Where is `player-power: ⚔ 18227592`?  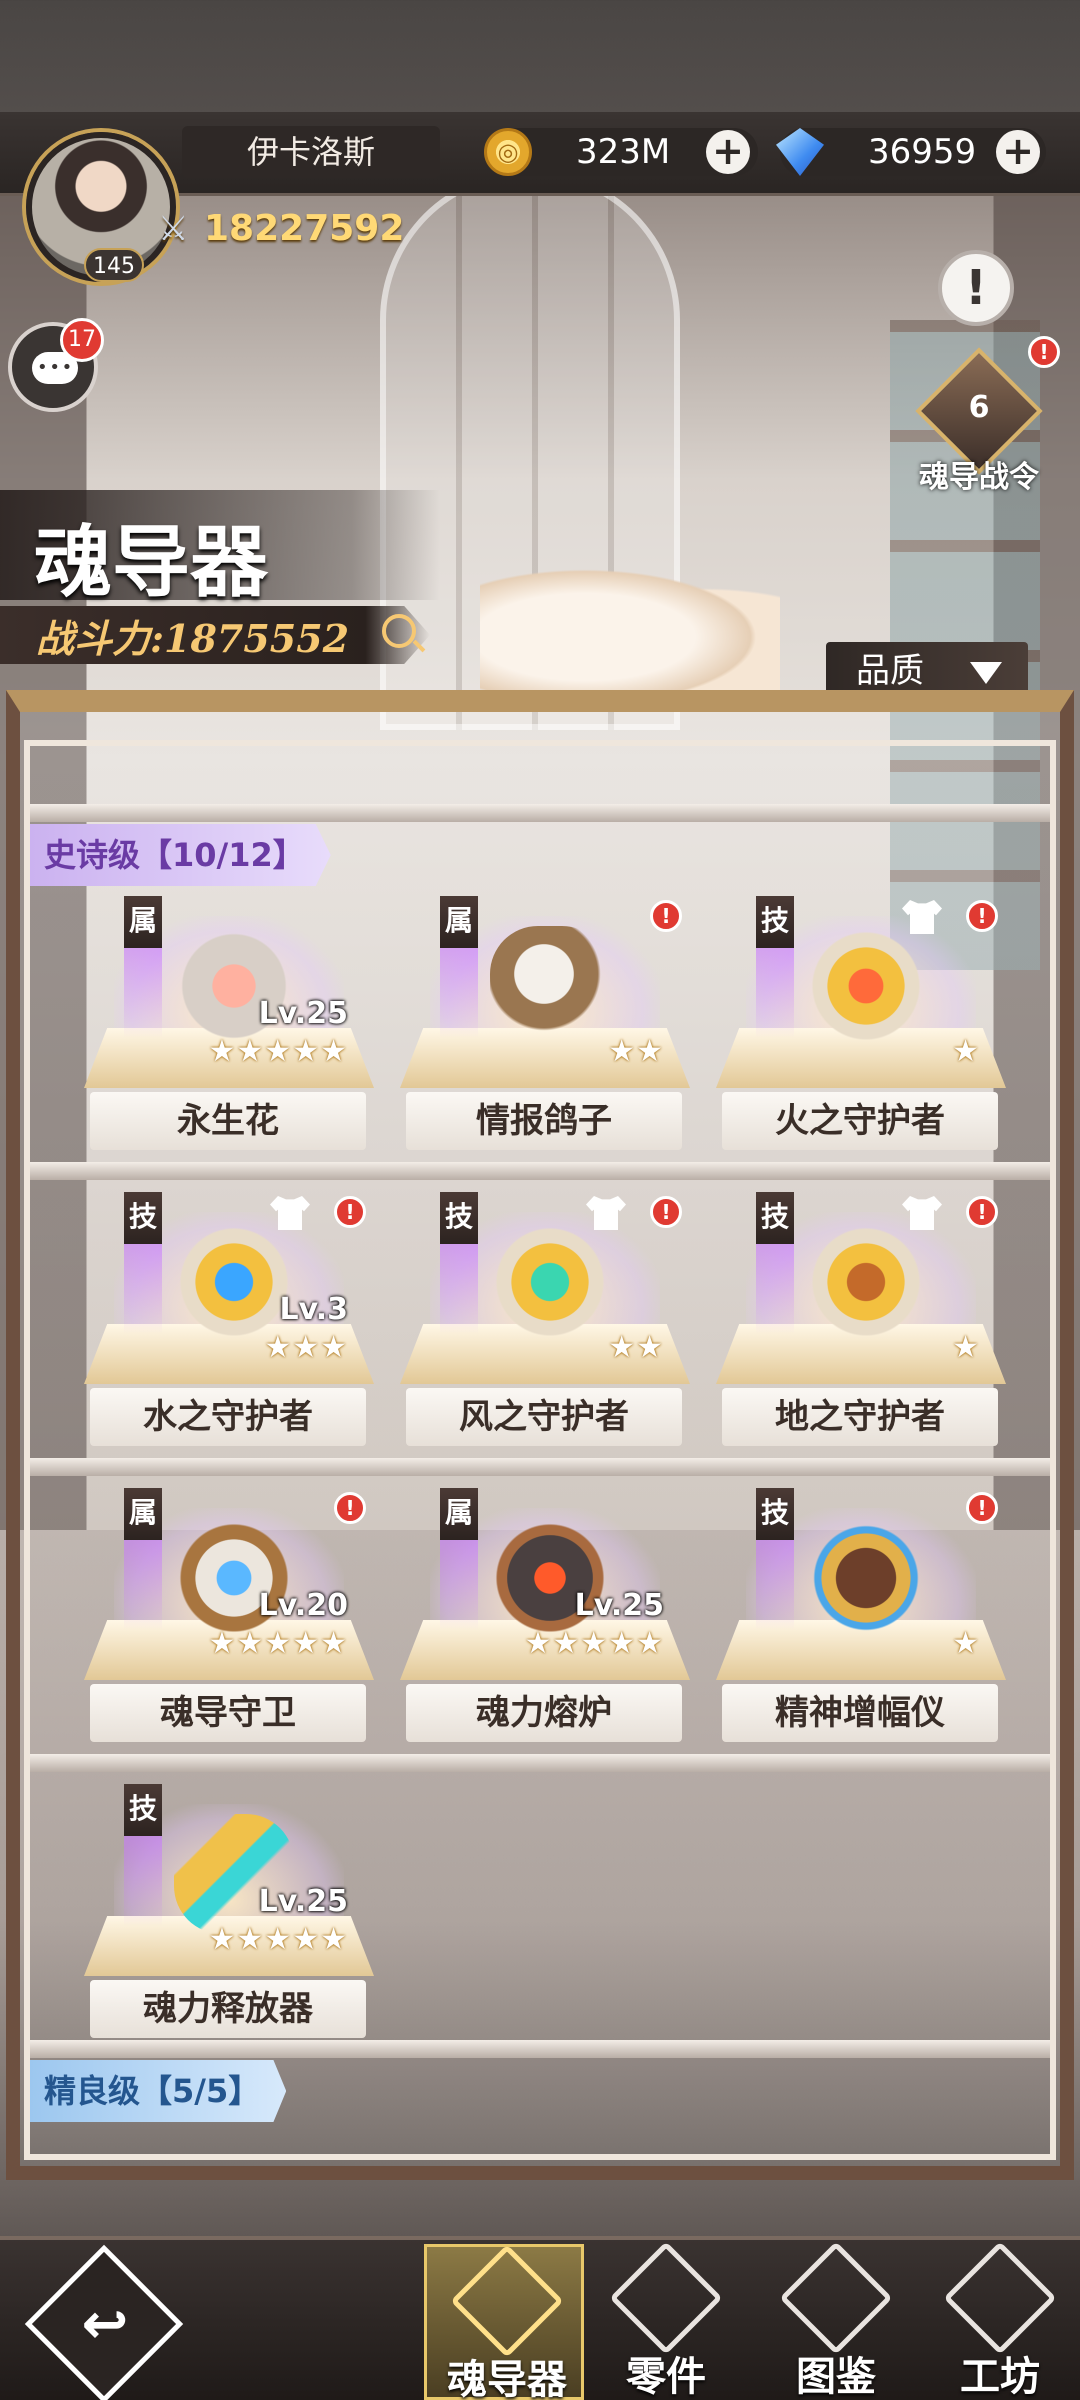
player-power: ⚔ 18227592 is located at coordinates (281, 230).